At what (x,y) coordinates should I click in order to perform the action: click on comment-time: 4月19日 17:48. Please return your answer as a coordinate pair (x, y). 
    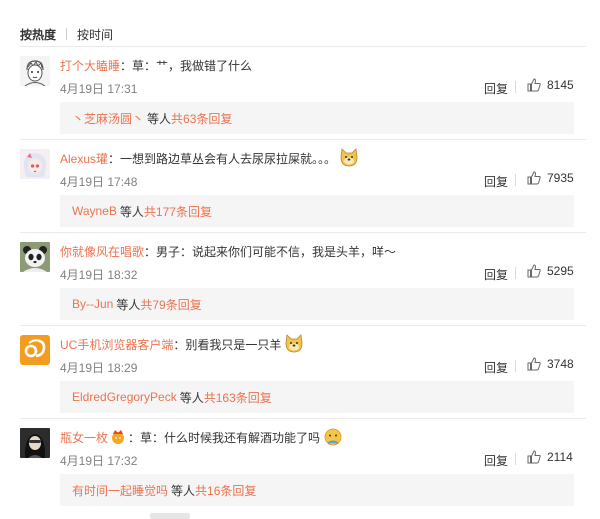
    Looking at the image, I should click on (99, 182).